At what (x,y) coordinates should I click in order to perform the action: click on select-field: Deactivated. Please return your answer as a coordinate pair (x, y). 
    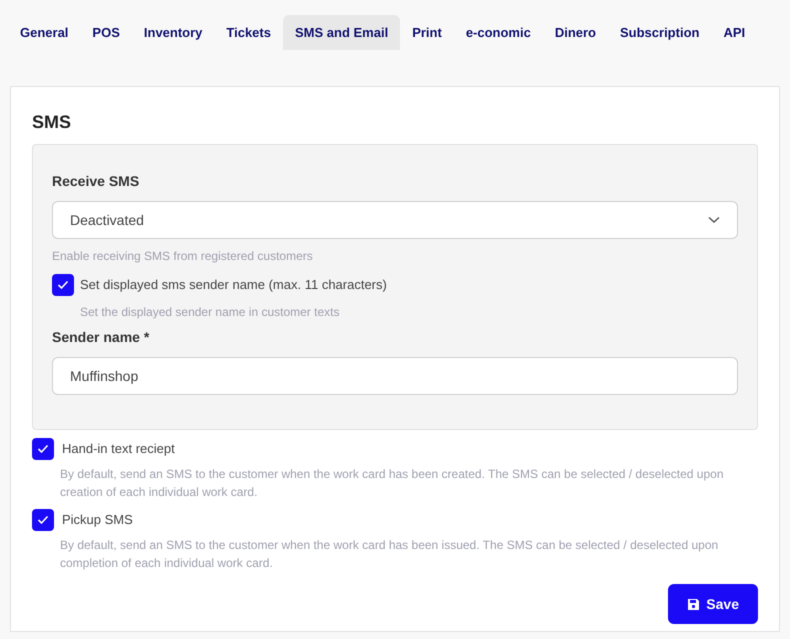
    Looking at the image, I should click on (395, 220).